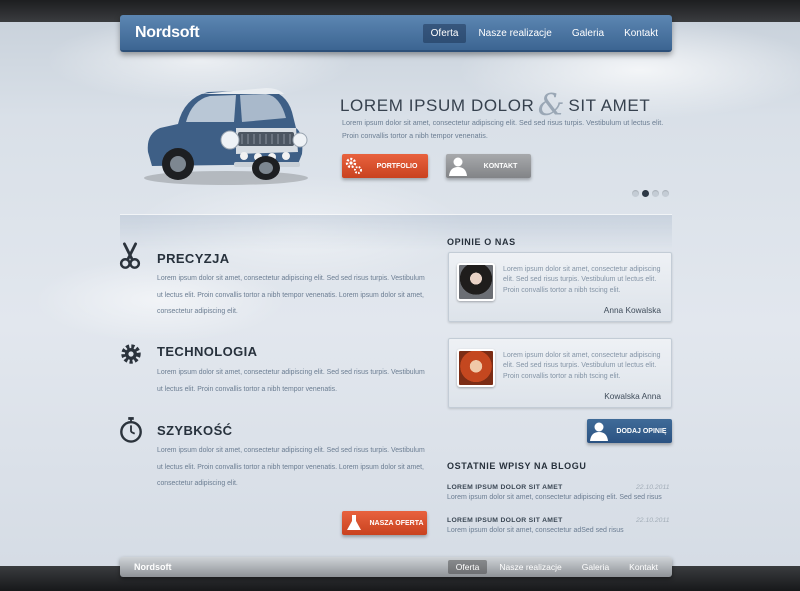 The height and width of the screenshot is (591, 800). I want to click on nav-item-galeria: Galeria, so click(588, 33).